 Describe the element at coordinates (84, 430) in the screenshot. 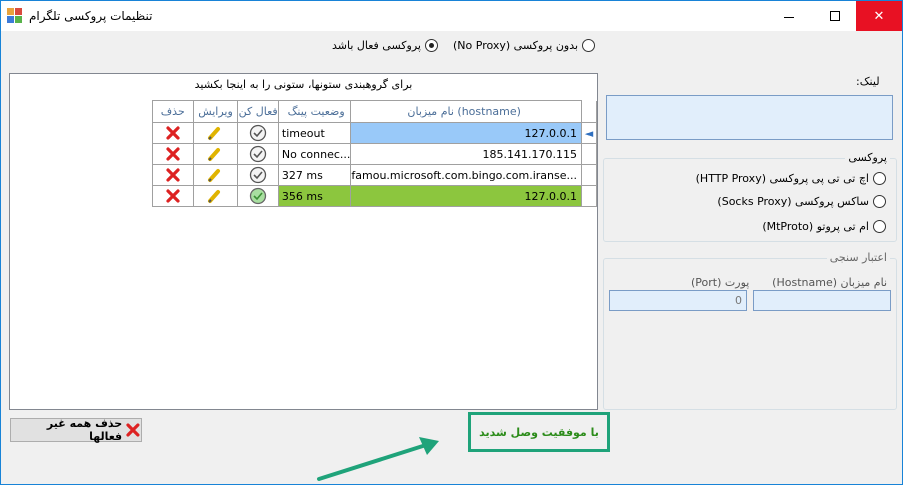

I see `delete-inactive-label: حذف همه غیر فعالها` at that location.